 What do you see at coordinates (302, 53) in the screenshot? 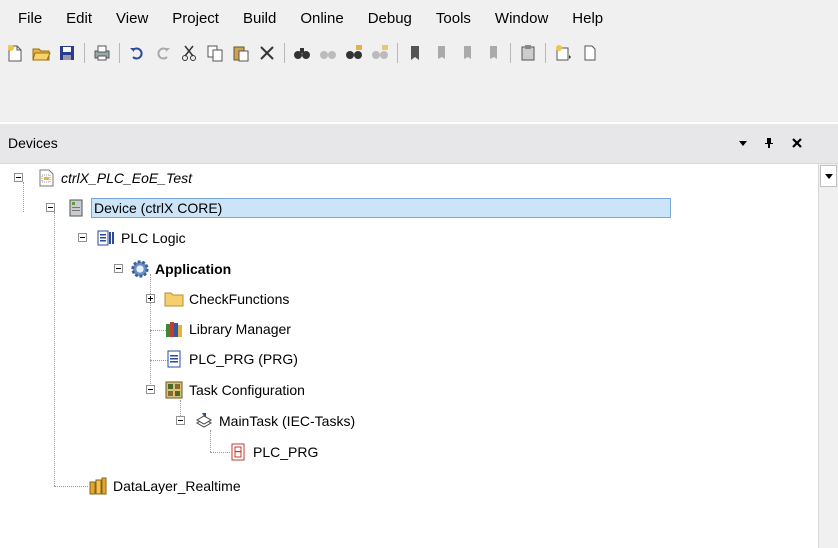
I see `find-icon` at bounding box center [302, 53].